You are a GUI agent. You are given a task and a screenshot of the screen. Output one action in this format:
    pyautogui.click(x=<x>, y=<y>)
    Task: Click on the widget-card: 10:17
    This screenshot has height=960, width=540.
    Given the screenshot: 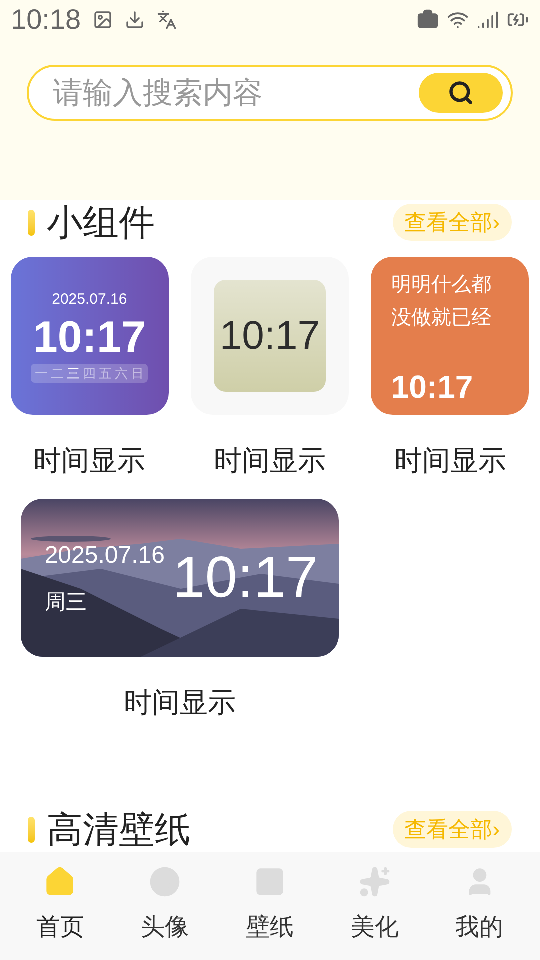 What is the action you would take?
    pyautogui.click(x=269, y=336)
    